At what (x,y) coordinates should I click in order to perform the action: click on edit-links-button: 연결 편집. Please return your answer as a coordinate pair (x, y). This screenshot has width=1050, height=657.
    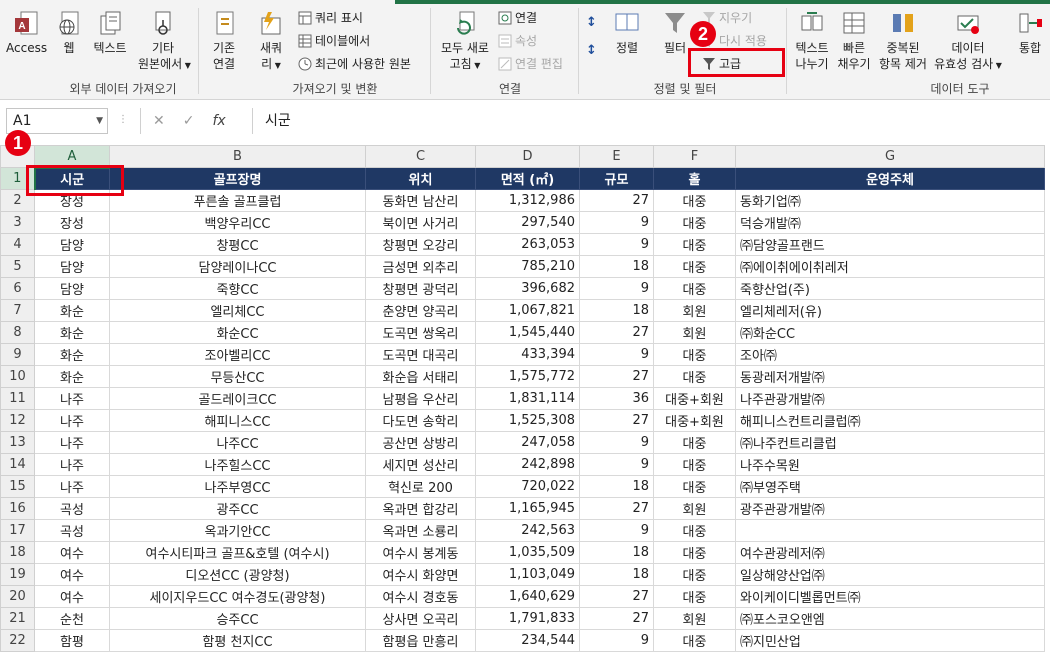
    Looking at the image, I should click on (530, 64).